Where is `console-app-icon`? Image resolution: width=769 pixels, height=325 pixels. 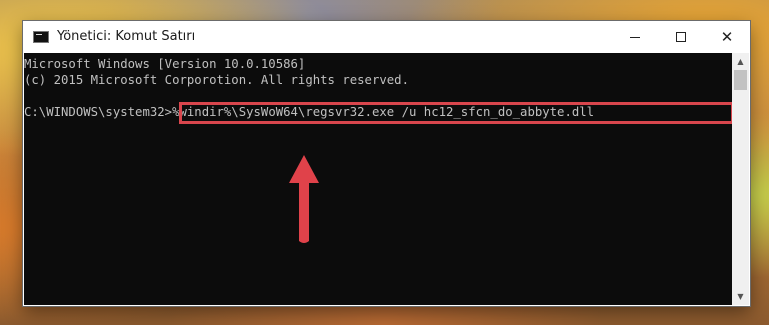 console-app-icon is located at coordinates (41, 37).